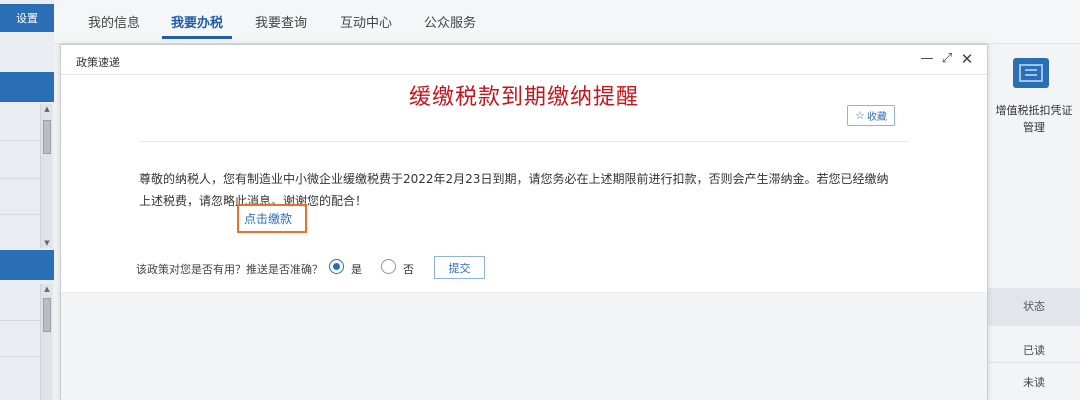 The image size is (1080, 400). What do you see at coordinates (1034, 362) in the screenshot?
I see `row-divider` at bounding box center [1034, 362].